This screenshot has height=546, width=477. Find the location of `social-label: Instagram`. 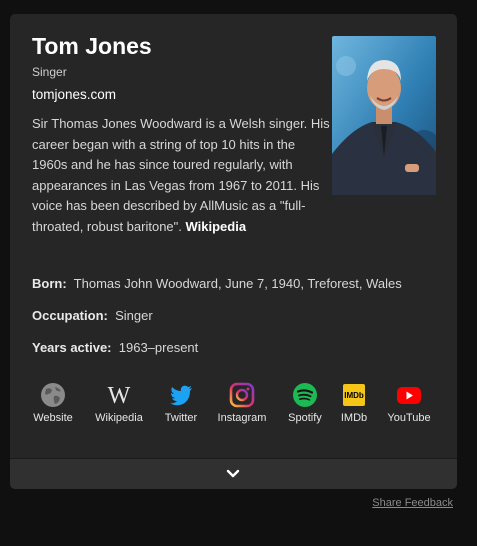

social-label: Instagram is located at coordinates (242, 418).